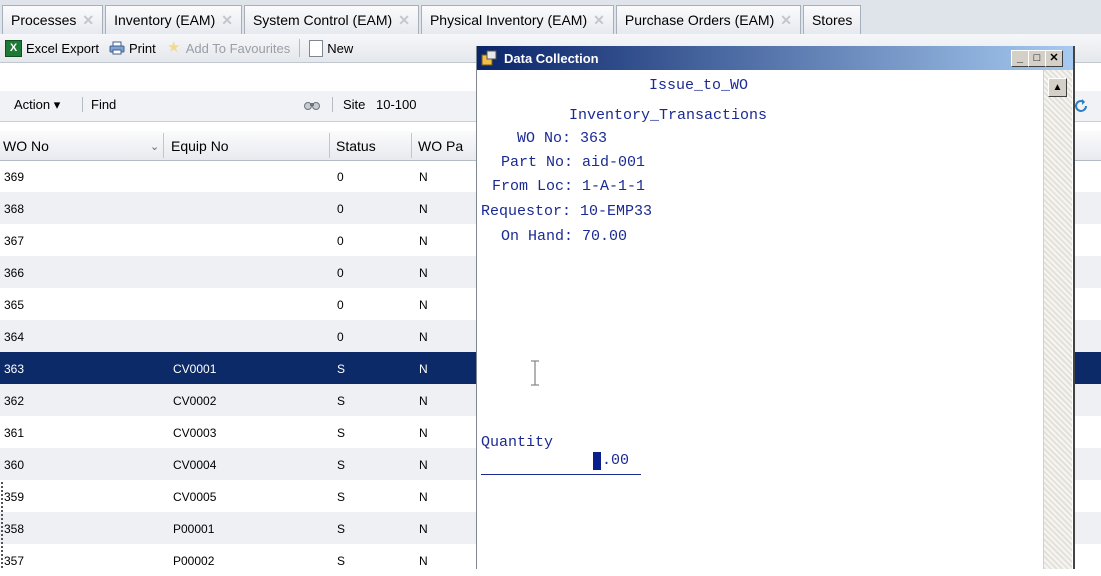 This screenshot has height=576, width=1101. Describe the element at coordinates (154, 146) in the screenshot. I see `sort-down-icon: ⌄` at that location.